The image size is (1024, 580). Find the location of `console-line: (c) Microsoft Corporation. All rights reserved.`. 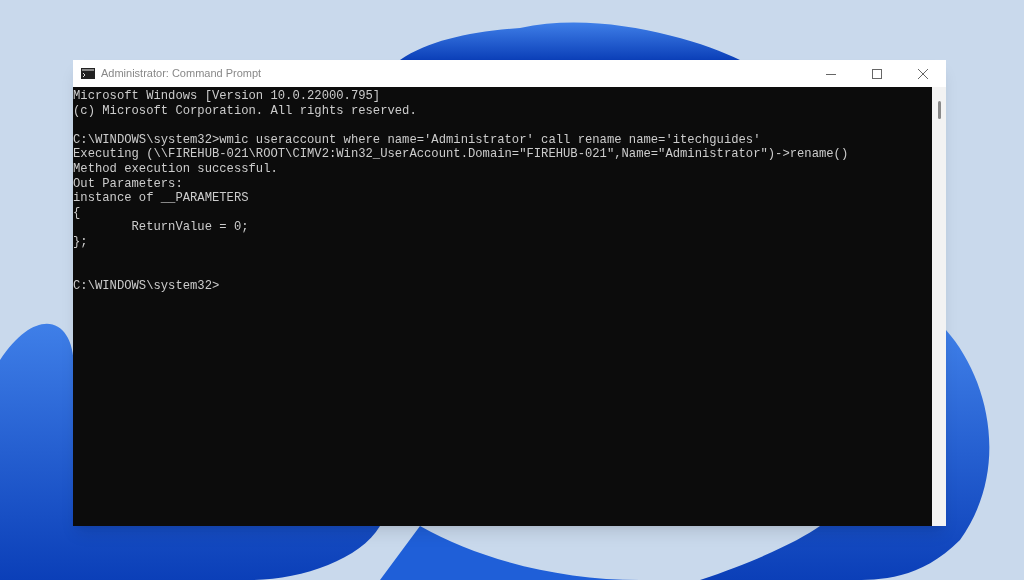

console-line: (c) Microsoft Corporation. All rights reserved. is located at coordinates (245, 111).